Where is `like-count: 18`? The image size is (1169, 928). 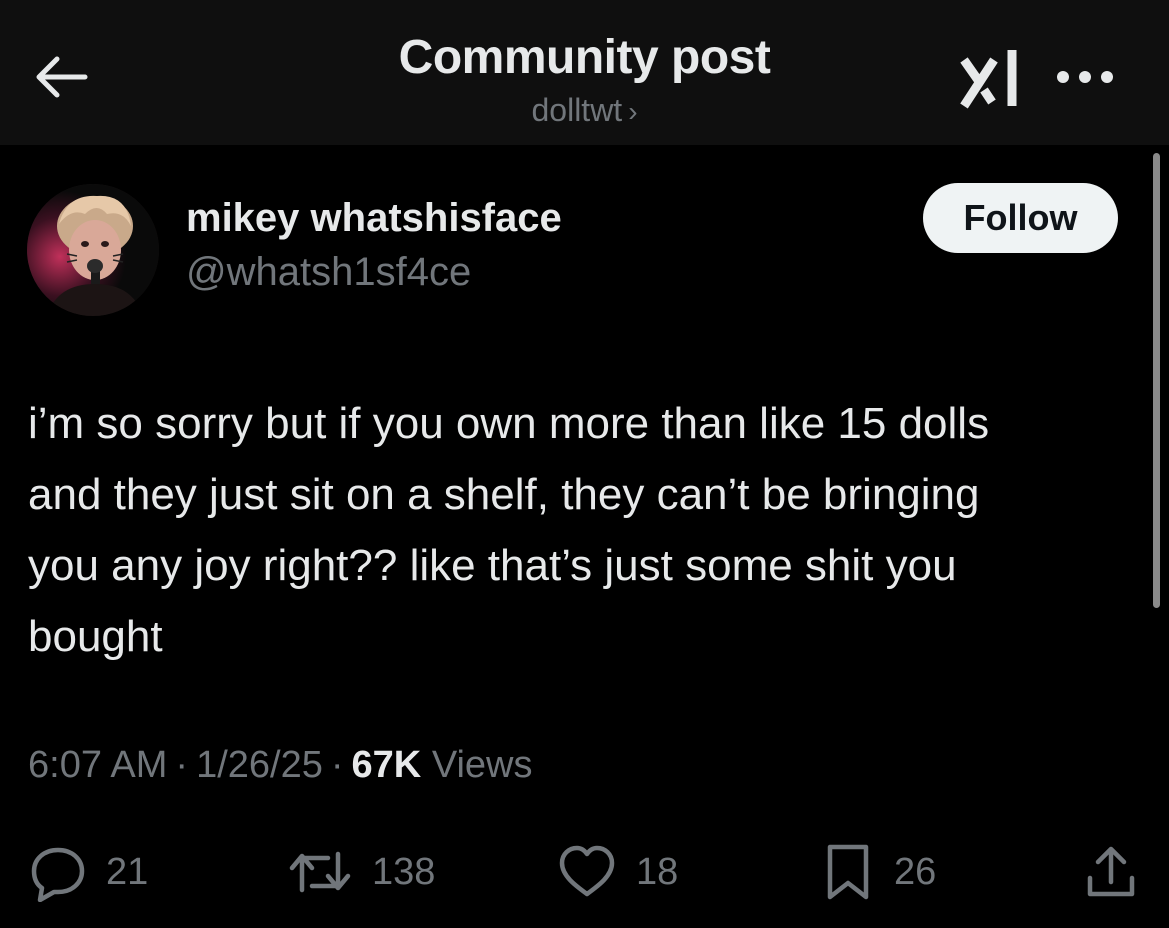
like-count: 18 is located at coordinates (657, 871).